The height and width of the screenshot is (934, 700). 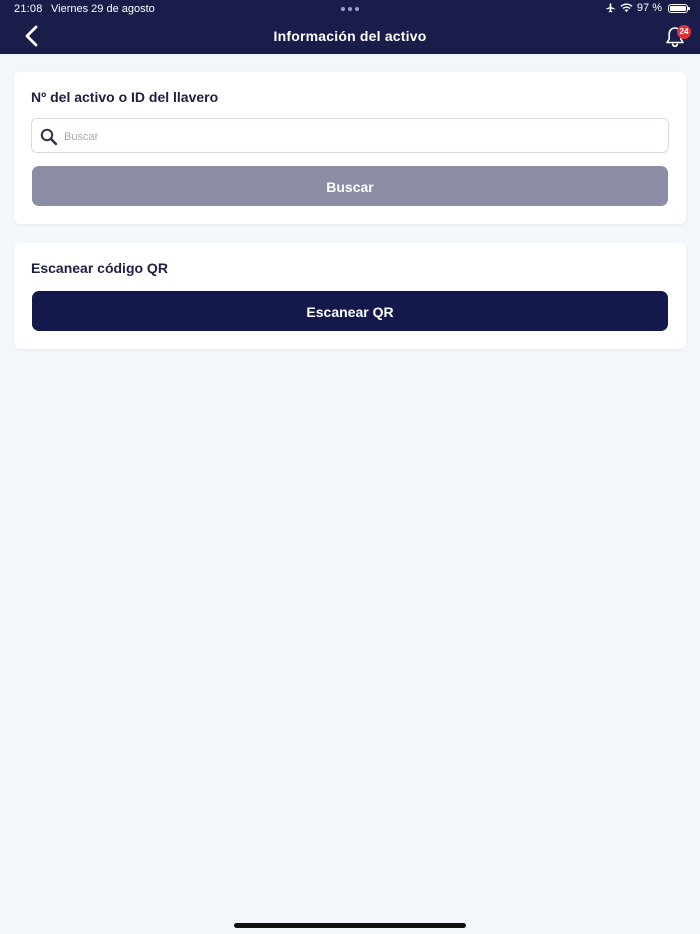 What do you see at coordinates (364, 136) in the screenshot?
I see `search-input` at bounding box center [364, 136].